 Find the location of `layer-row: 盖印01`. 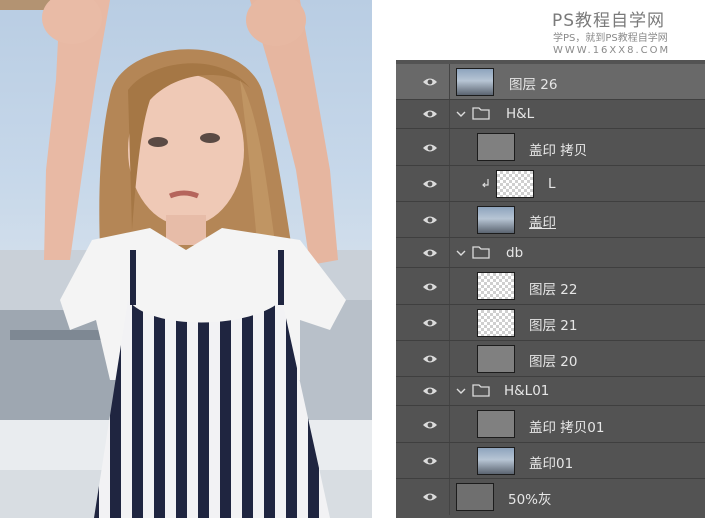

layer-row: 盖印01 is located at coordinates (550, 461).